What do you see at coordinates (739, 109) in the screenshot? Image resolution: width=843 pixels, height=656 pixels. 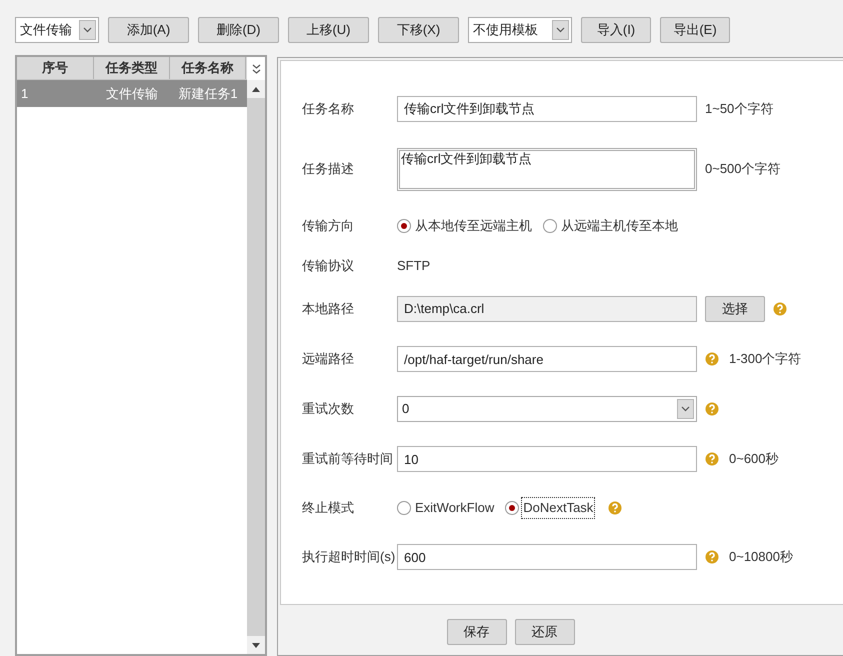 I see `hint-text: 1~50个字符` at bounding box center [739, 109].